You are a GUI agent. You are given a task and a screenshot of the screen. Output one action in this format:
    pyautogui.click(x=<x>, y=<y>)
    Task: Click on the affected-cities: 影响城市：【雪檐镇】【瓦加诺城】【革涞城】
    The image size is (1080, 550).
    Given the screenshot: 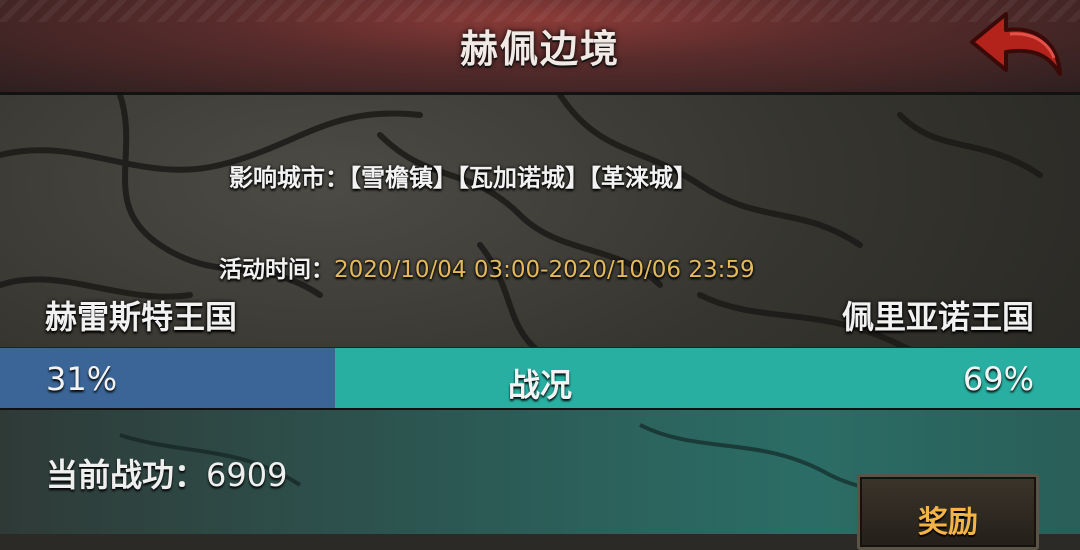 What is the action you would take?
    pyautogui.click(x=463, y=178)
    